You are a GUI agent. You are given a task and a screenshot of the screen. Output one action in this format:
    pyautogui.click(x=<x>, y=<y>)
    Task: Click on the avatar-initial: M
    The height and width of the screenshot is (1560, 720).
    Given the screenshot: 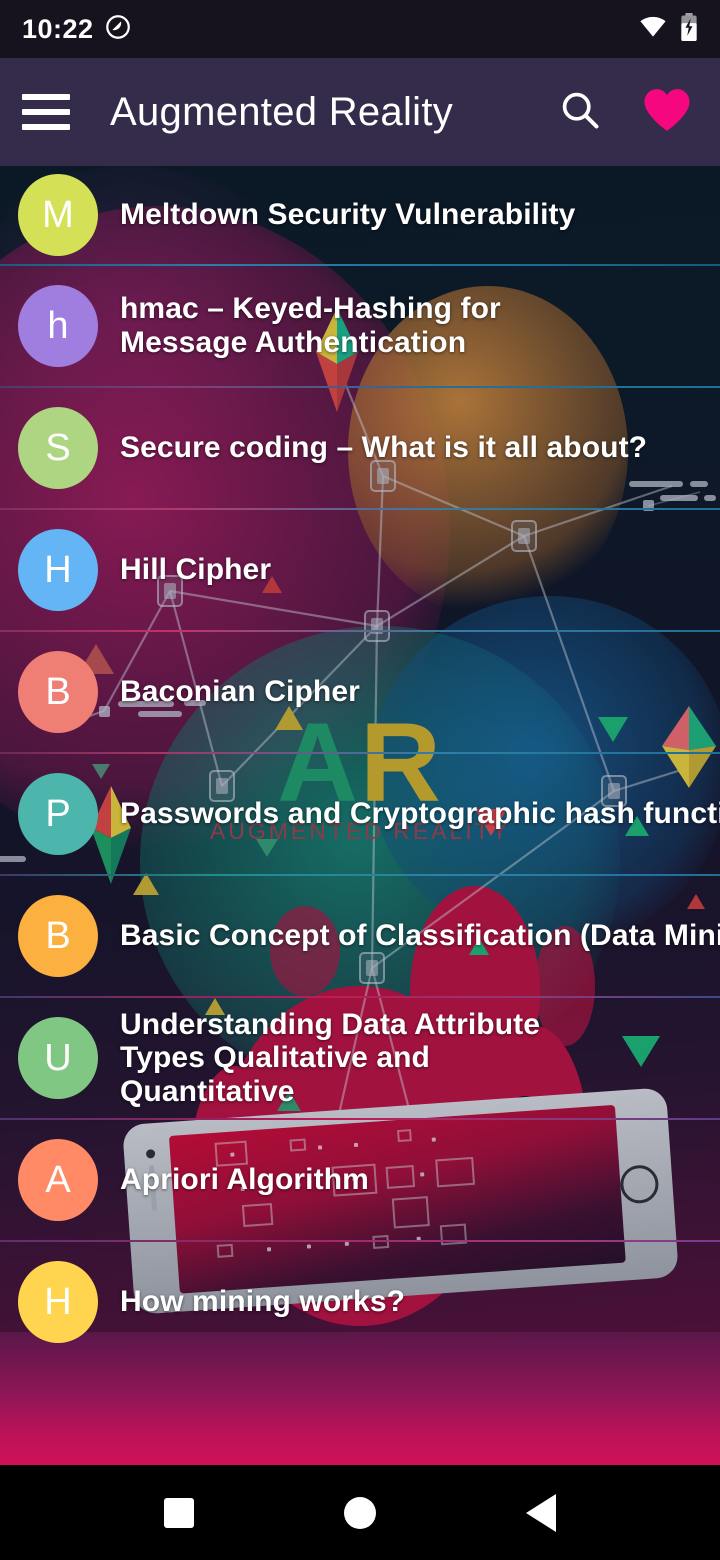 What is the action you would take?
    pyautogui.click(x=58, y=215)
    